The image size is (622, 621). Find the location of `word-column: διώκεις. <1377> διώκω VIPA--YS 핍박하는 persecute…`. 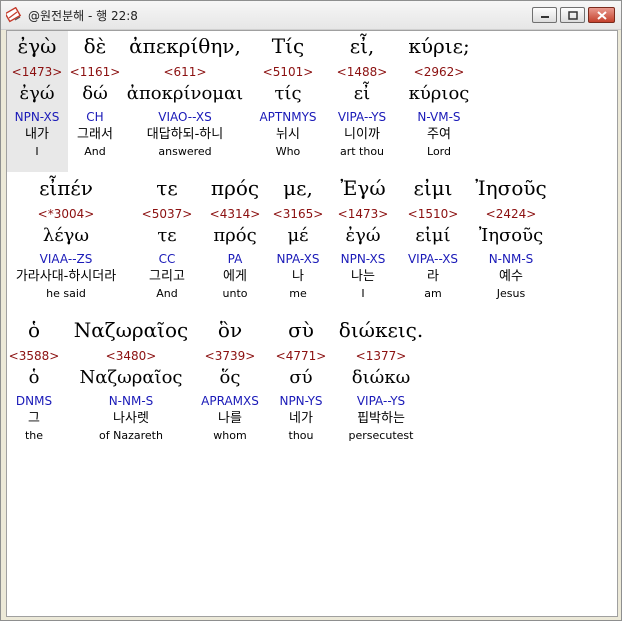

word-column: διώκεις. <1377> διώκω VIPA--YS 핍박하는 persecute… is located at coordinates (381, 379).